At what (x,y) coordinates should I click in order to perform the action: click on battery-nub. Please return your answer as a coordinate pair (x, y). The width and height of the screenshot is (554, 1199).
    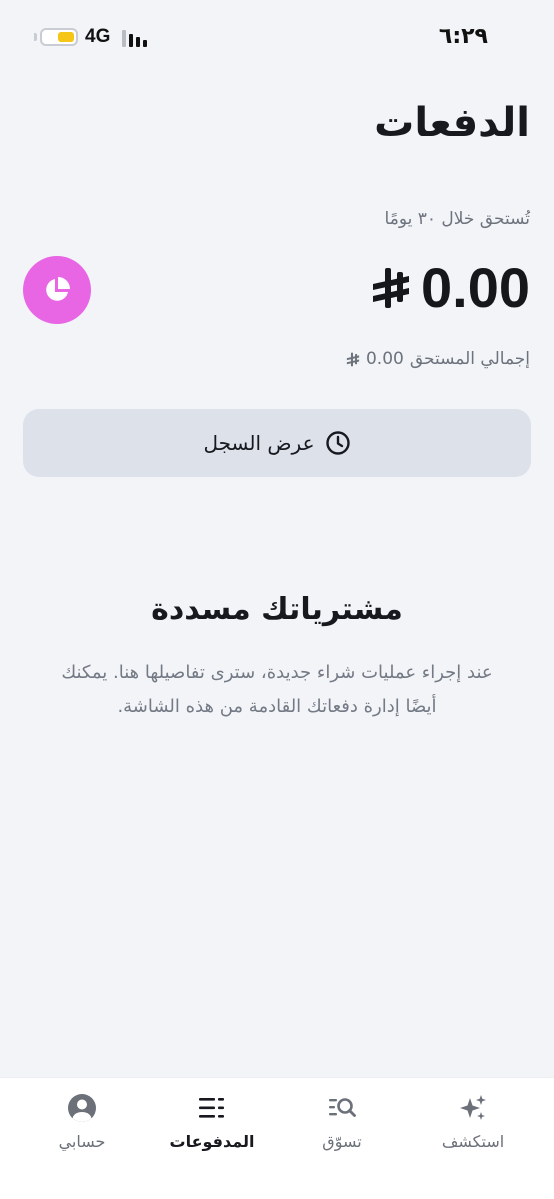
    Looking at the image, I should click on (35, 37).